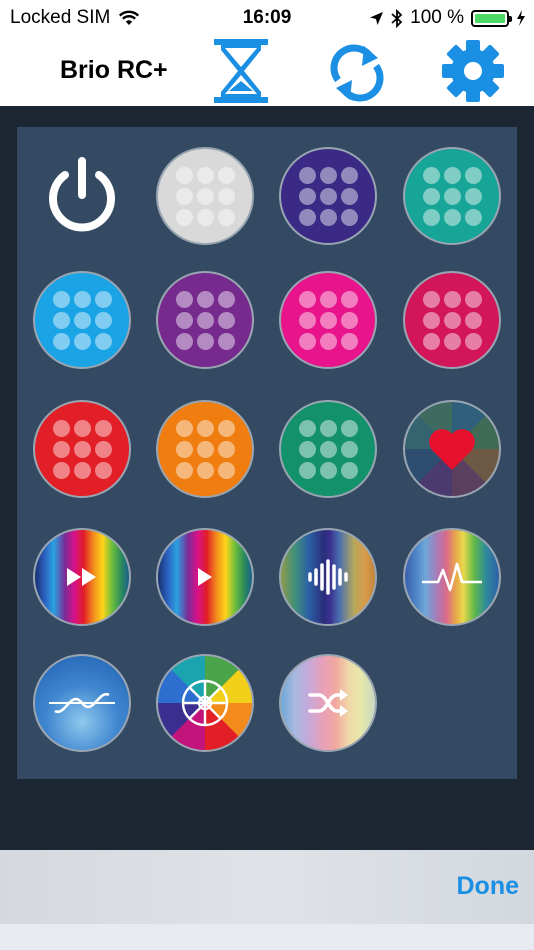  I want to click on sound-mode-button, so click(328, 577).